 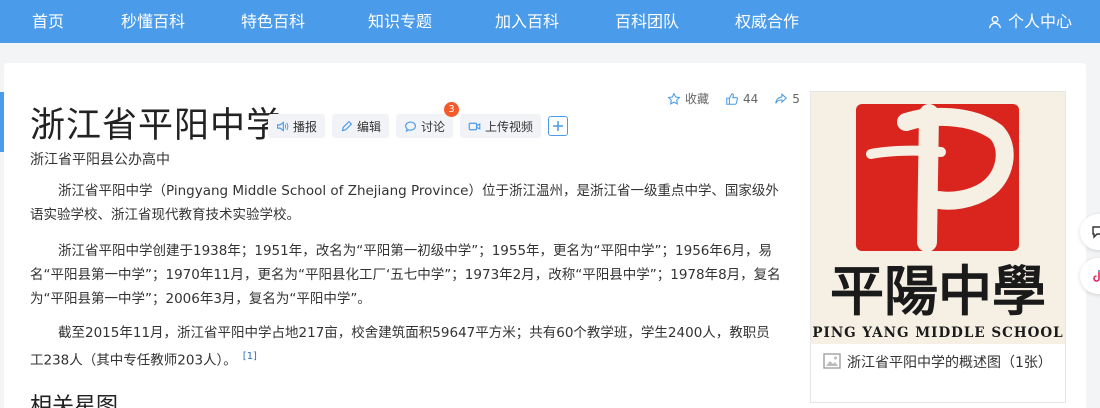 I want to click on share-count: 5, so click(x=796, y=98).